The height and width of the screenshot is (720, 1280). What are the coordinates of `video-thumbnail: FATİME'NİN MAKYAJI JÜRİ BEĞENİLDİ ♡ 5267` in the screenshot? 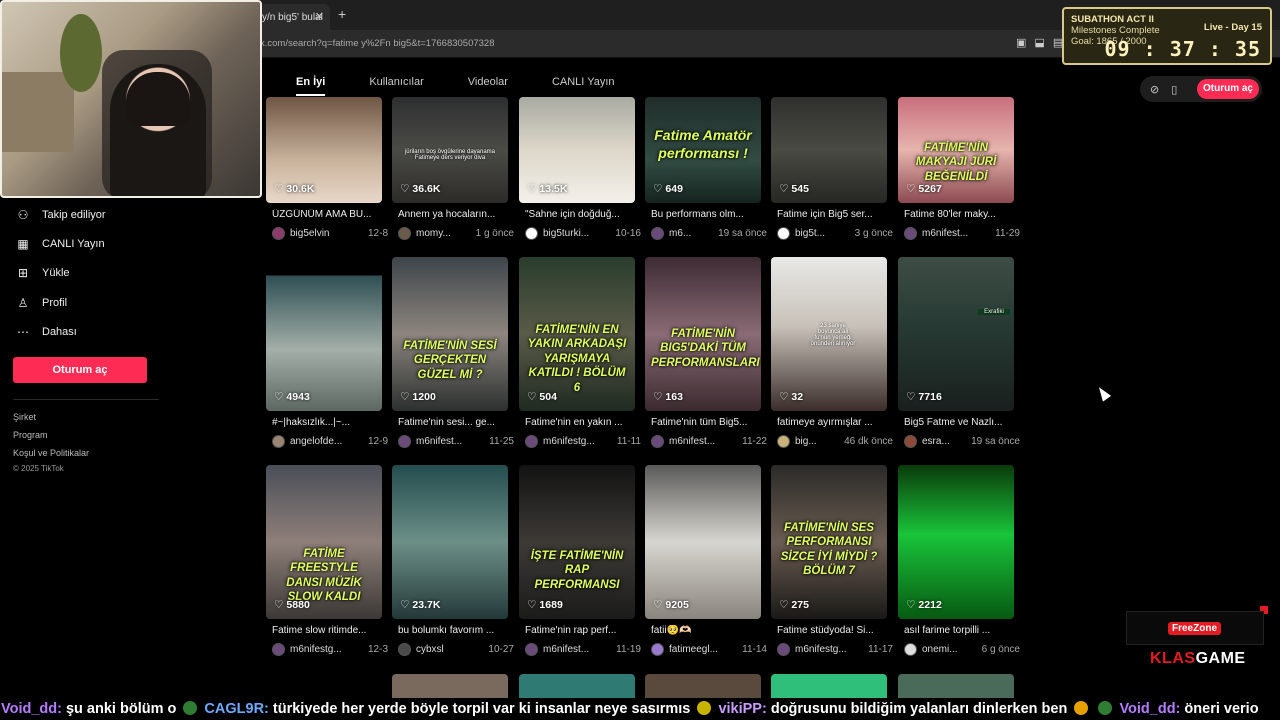 It's located at (956, 150).